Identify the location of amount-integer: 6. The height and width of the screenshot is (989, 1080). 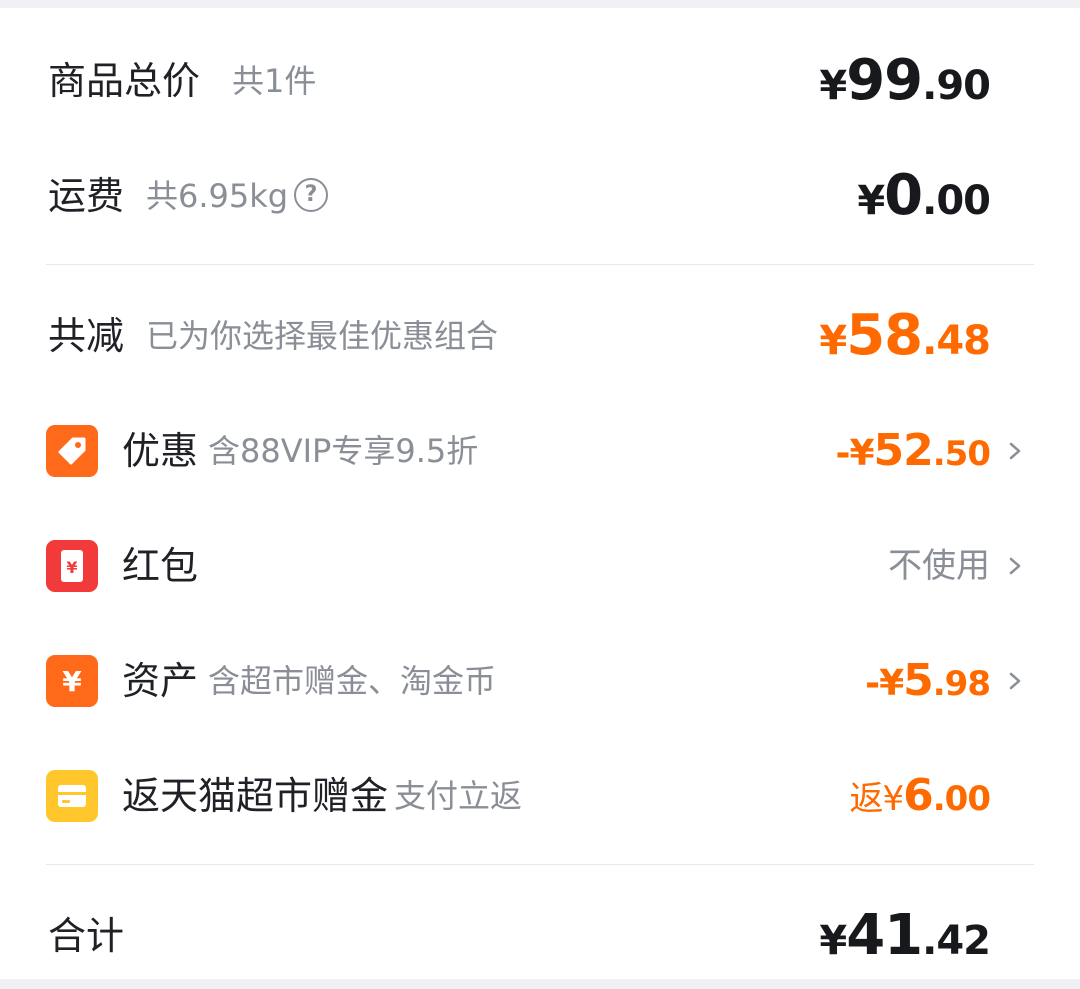
(918, 795).